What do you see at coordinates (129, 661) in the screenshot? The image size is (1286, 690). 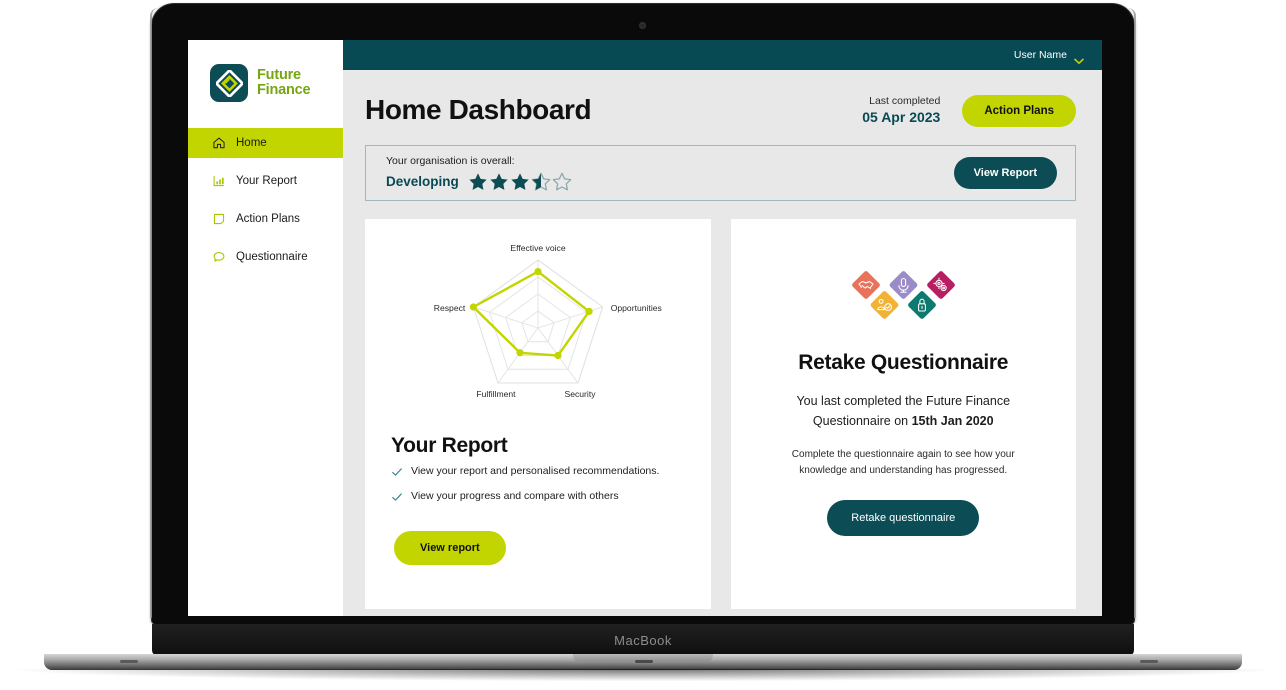 I see `laptop-foot-left` at bounding box center [129, 661].